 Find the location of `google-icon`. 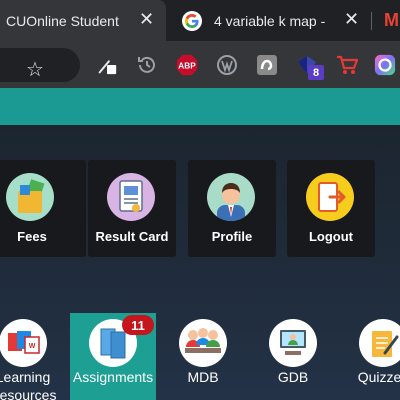

google-icon is located at coordinates (192, 20).